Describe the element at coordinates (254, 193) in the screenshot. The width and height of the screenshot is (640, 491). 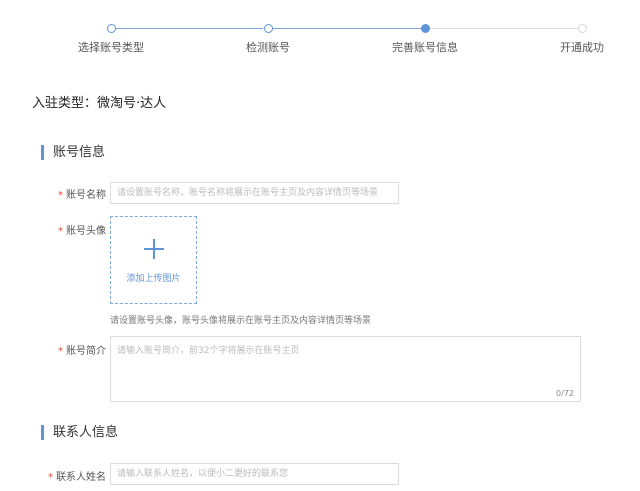
I see `account-name-input: 请设置账号名称，账号名称将展示在账号主页及内容详情页等场景` at that location.